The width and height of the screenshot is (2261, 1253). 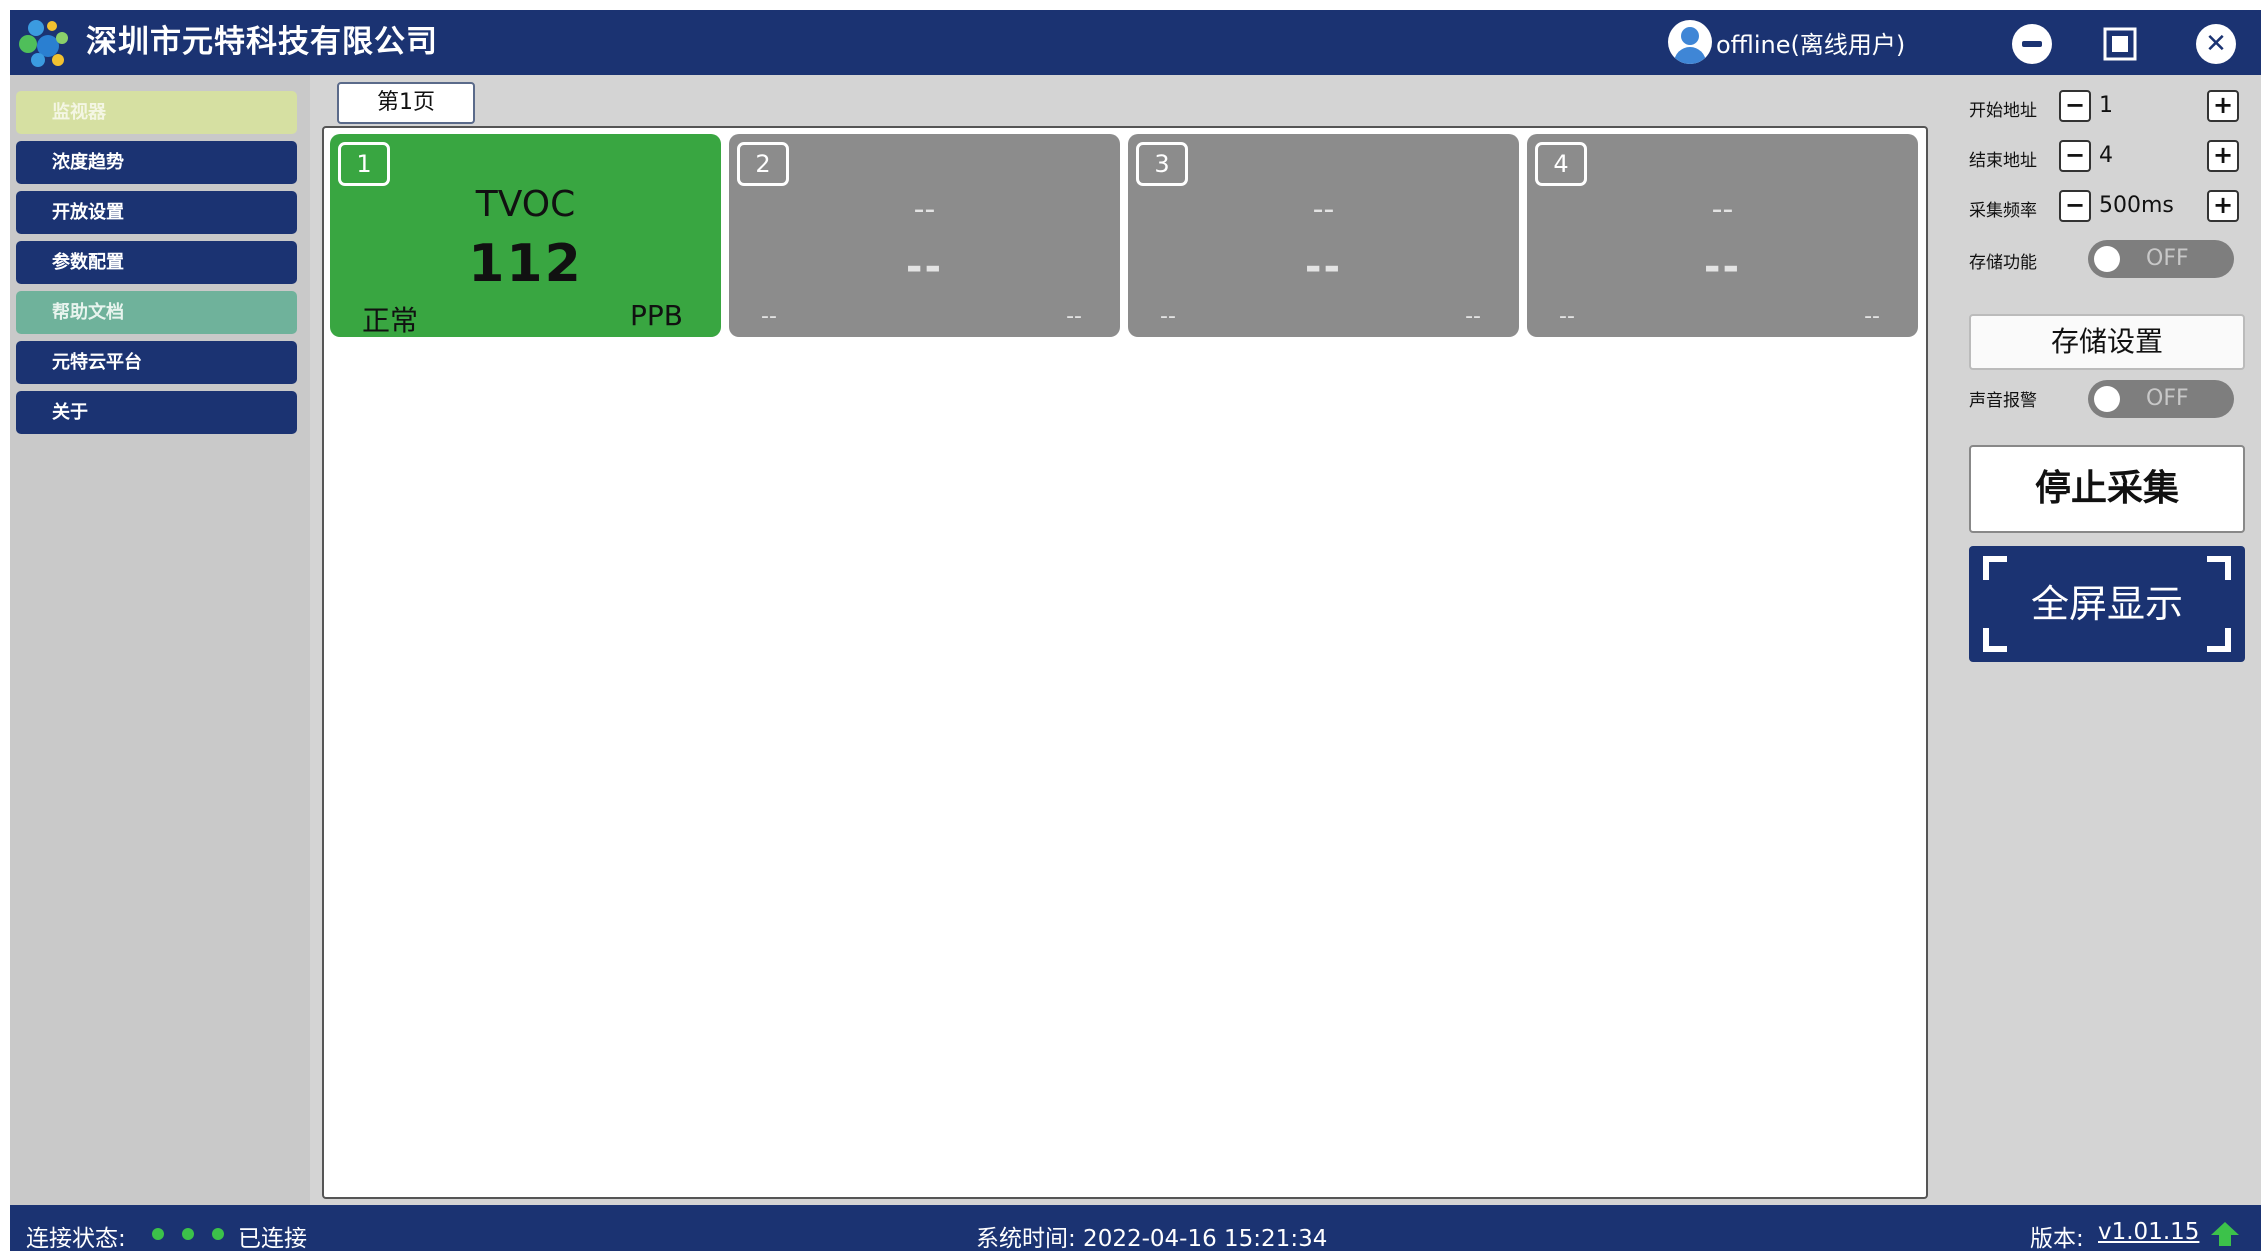 What do you see at coordinates (156, 212) in the screenshot?
I see `sidebar-item-open-settings: 开放设置` at bounding box center [156, 212].